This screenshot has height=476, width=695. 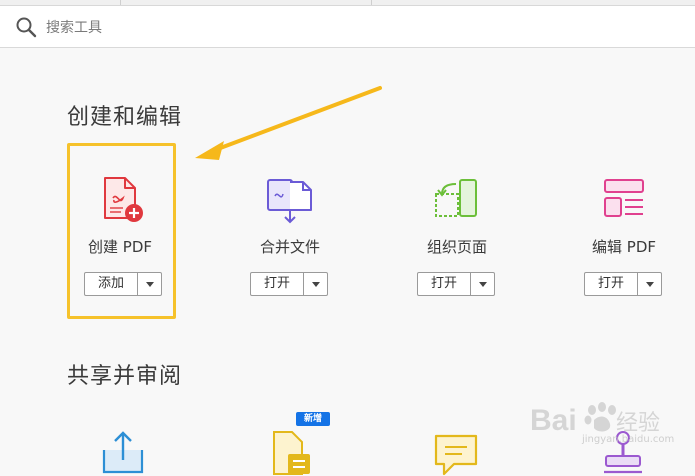 I want to click on new-document-icon, so click(x=291, y=453).